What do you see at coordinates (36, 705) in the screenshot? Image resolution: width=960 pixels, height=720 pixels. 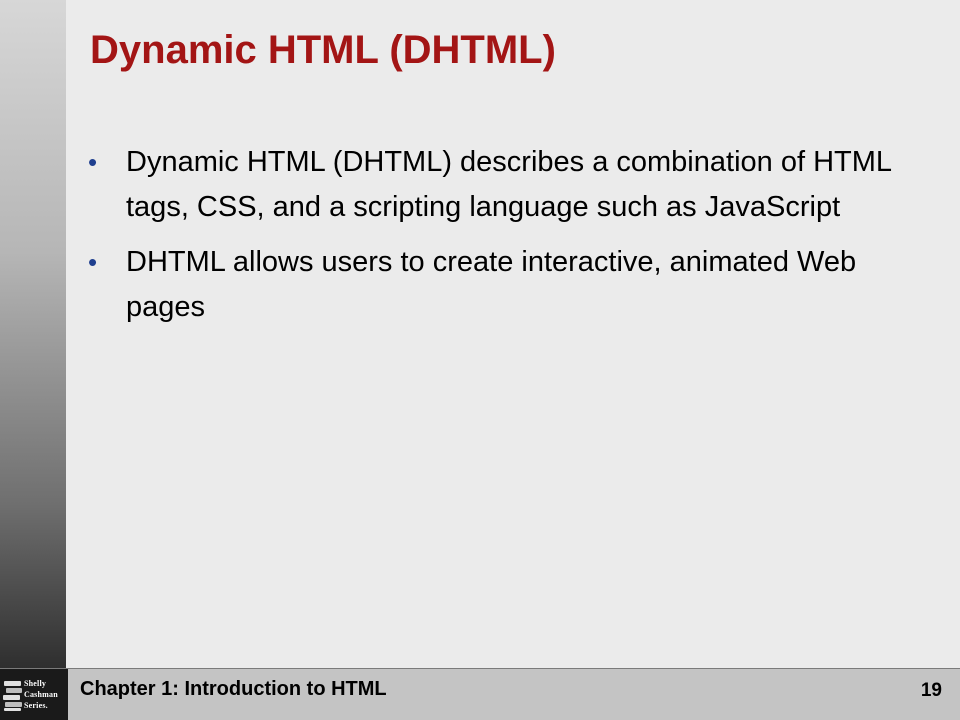 I see `logo-line: Series.` at bounding box center [36, 705].